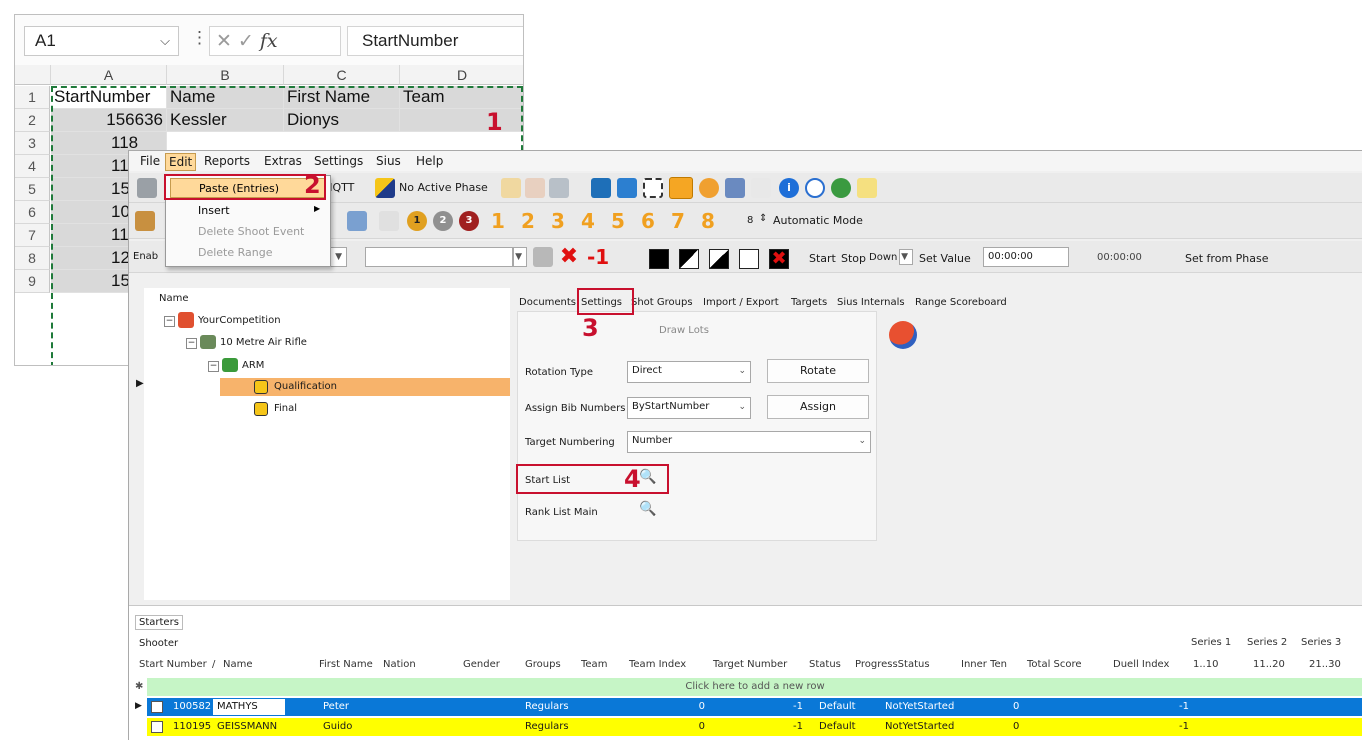 This screenshot has width=1362, height=740. I want to click on cell-start-number: 110195, so click(191, 727).